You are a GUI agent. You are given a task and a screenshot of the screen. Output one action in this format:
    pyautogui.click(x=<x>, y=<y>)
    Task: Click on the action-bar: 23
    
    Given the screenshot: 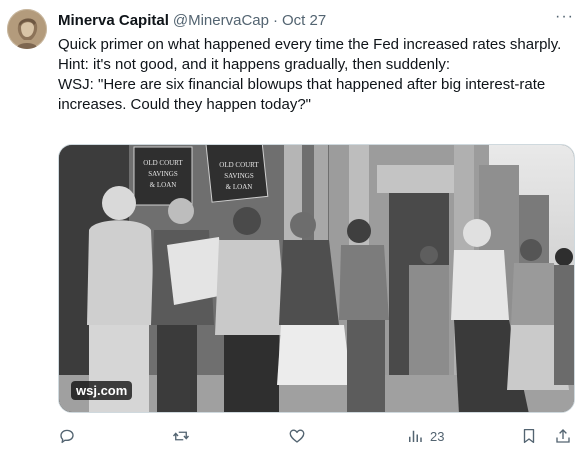 What is the action you would take?
    pyautogui.click(x=316, y=437)
    